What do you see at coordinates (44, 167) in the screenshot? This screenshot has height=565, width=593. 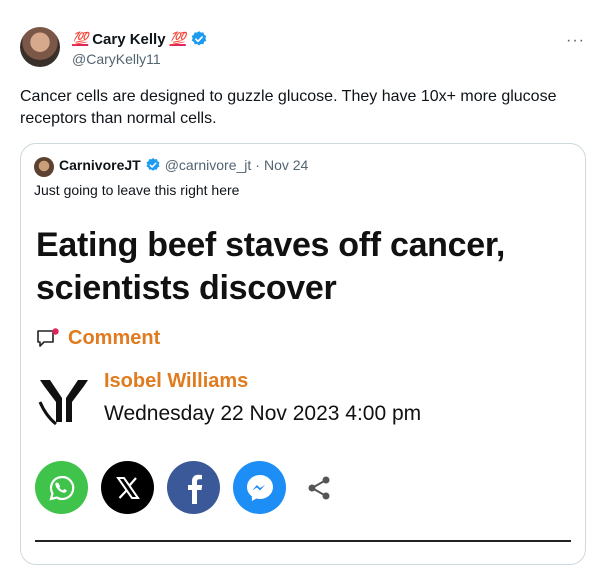 I see `quoted-author-avatar` at bounding box center [44, 167].